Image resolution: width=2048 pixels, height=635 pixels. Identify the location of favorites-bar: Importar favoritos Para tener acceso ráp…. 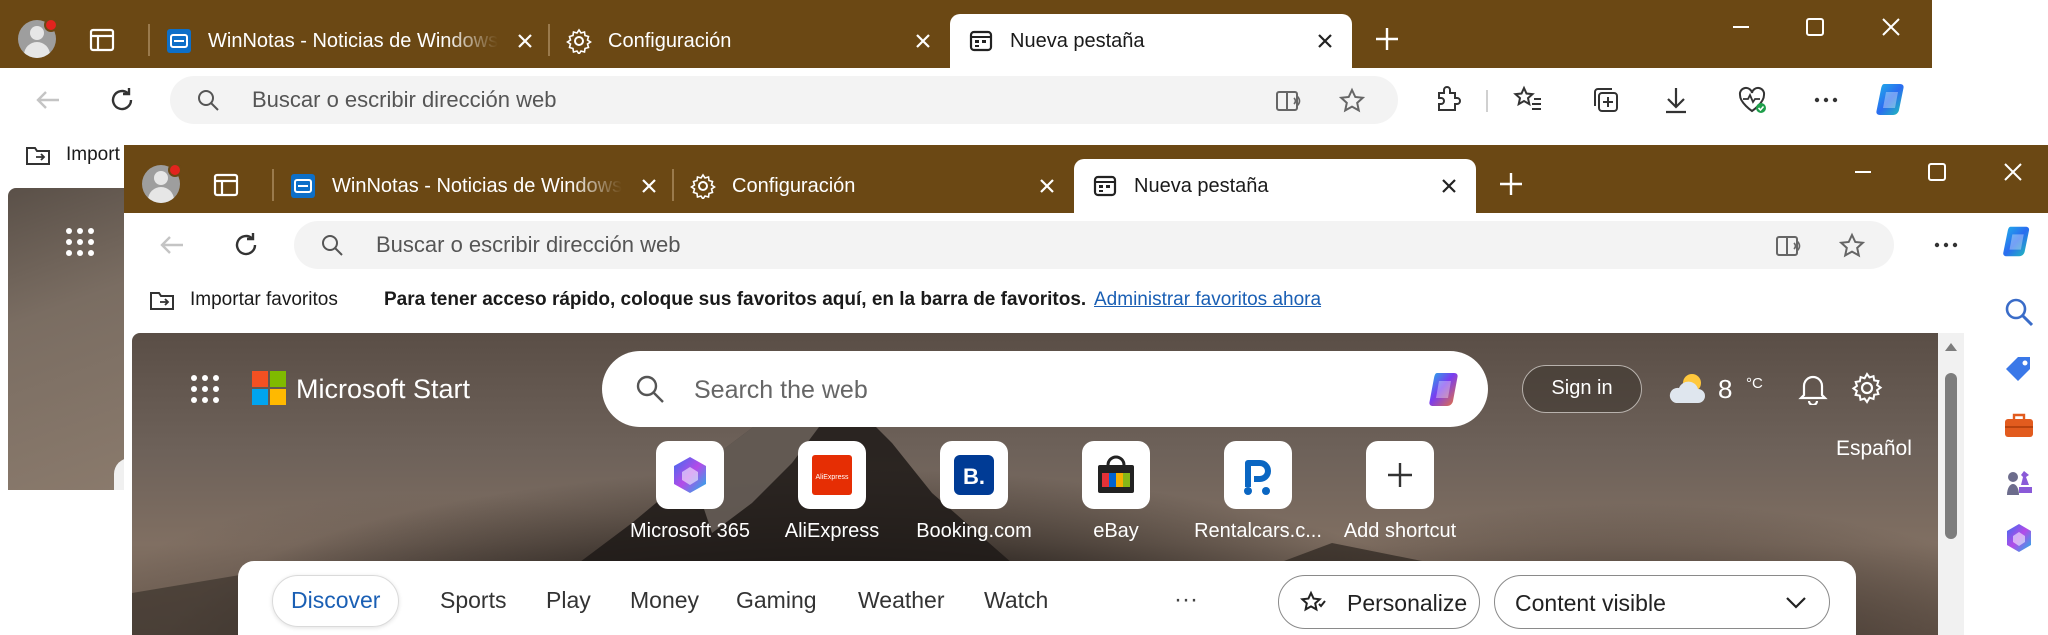
(1086, 299).